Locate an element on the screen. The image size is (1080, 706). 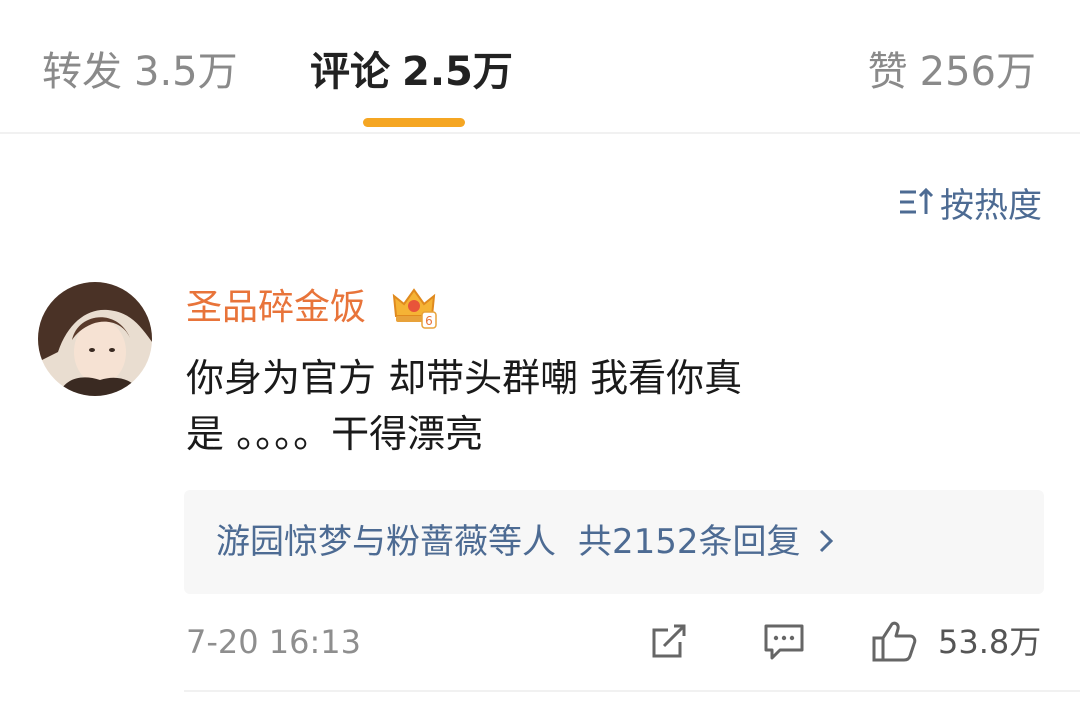
replies-summary: 游园惊梦与粉蔷薇等人 共2152条回复 is located at coordinates (614, 542).